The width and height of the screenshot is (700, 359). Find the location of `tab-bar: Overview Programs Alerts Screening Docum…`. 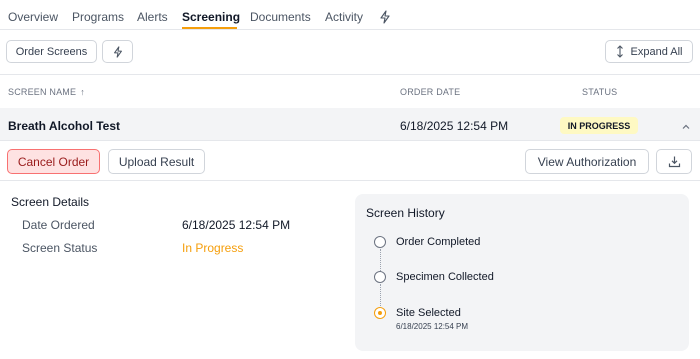

tab-bar: Overview Programs Alerts Screening Docum… is located at coordinates (350, 15).